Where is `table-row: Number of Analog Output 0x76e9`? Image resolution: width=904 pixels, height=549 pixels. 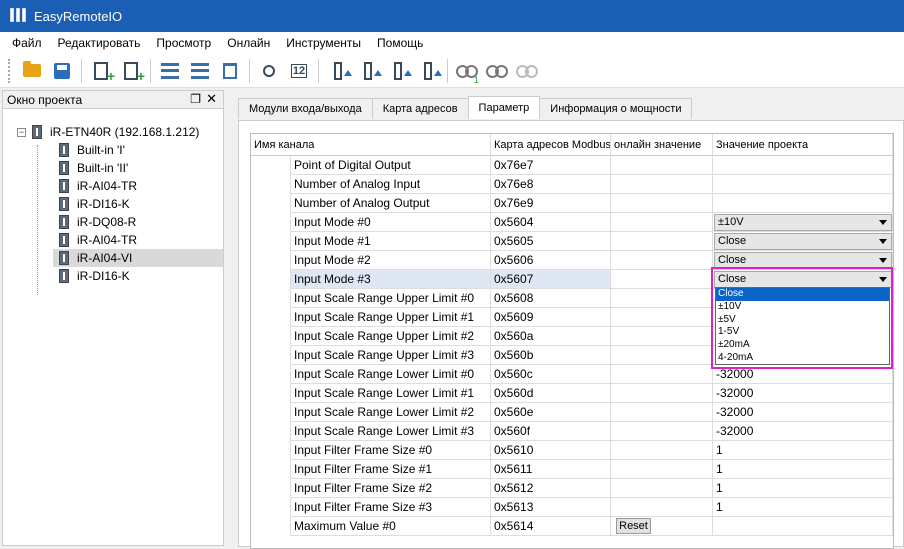
table-row: Number of Analog Output 0x76e9 is located at coordinates (572, 203).